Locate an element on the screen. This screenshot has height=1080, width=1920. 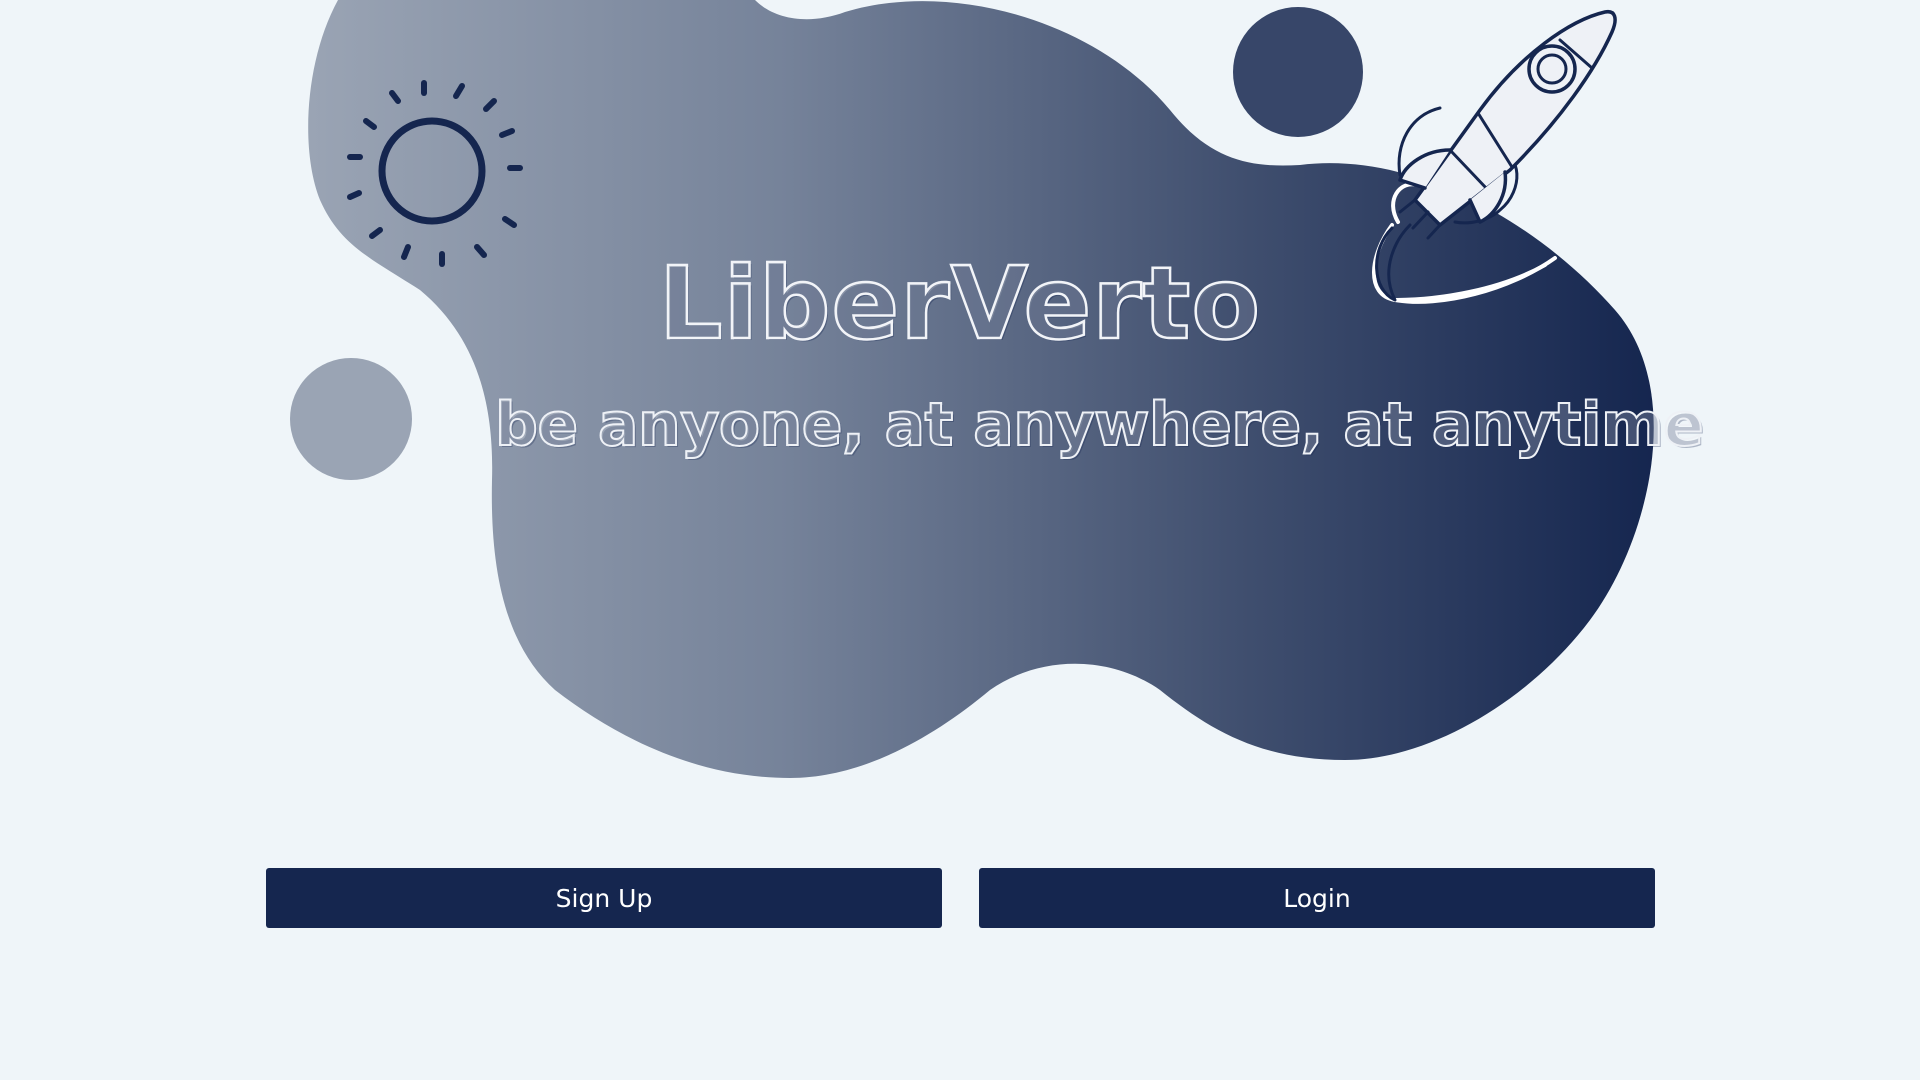
login-button: Login is located at coordinates (1317, 898).